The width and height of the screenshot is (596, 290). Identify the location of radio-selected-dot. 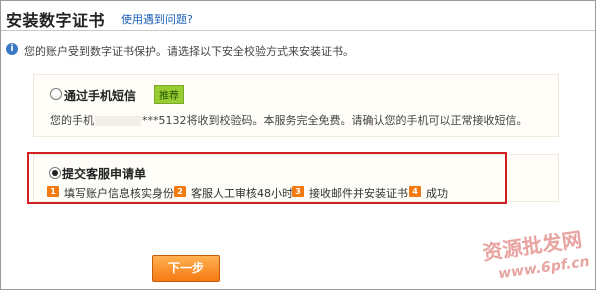
(55, 173).